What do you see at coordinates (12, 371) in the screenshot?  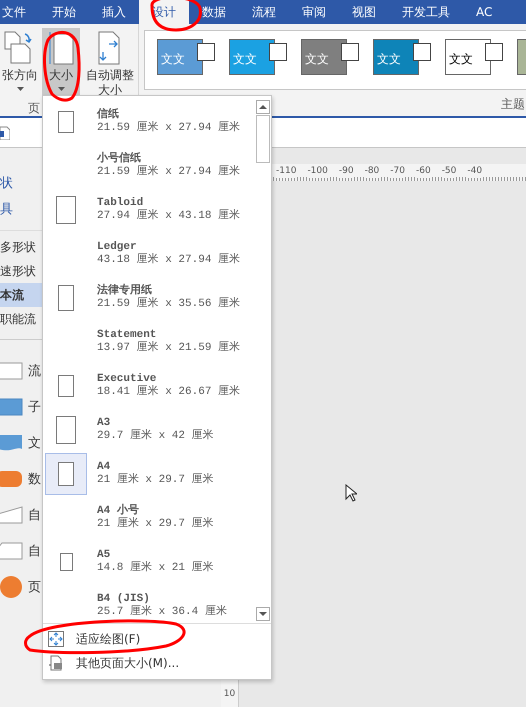 I see `process-shape-icon` at bounding box center [12, 371].